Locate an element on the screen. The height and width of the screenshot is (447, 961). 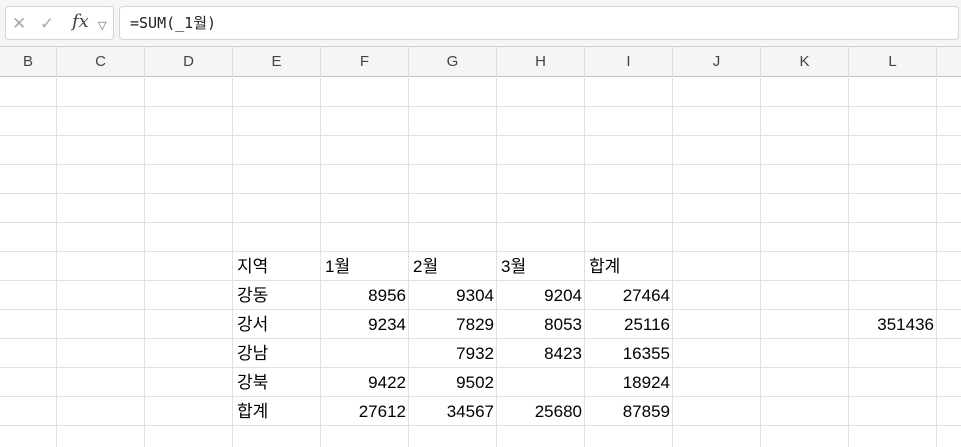
column-header-l: L is located at coordinates (893, 62).